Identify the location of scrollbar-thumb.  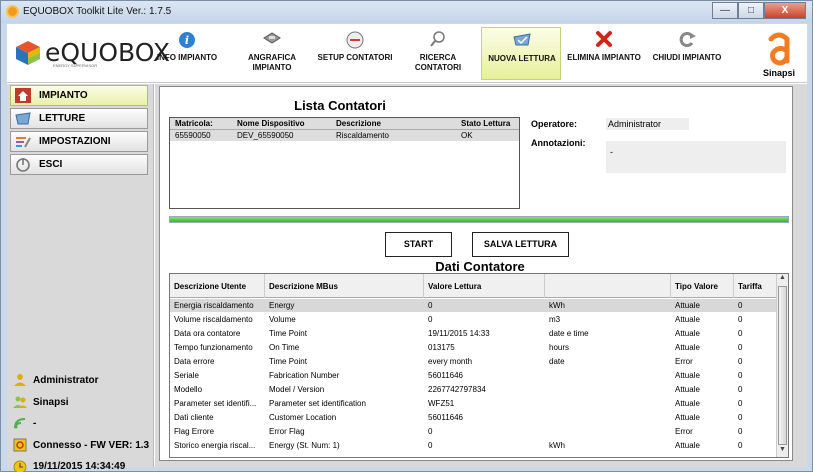
(782, 365).